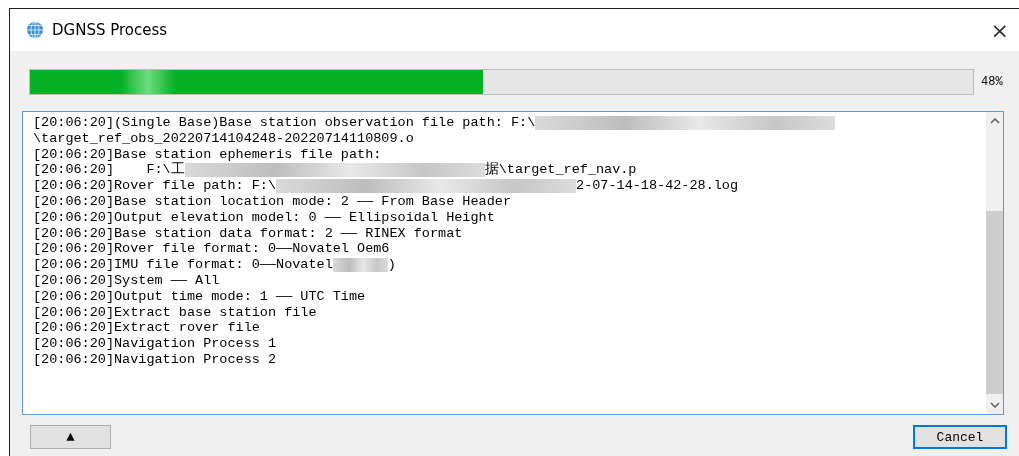 This screenshot has height=456, width=1019. I want to click on globe-icon, so click(35, 30).